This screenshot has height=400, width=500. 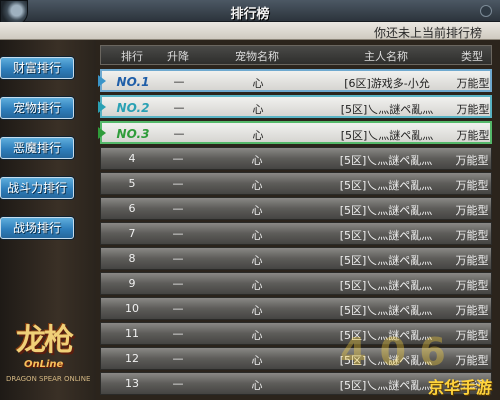 What do you see at coordinates (296, 233) in the screenshot?
I see `table-row: 7 — 心 [5区]乀灬謎ペ亂灬 万能型` at bounding box center [296, 233].